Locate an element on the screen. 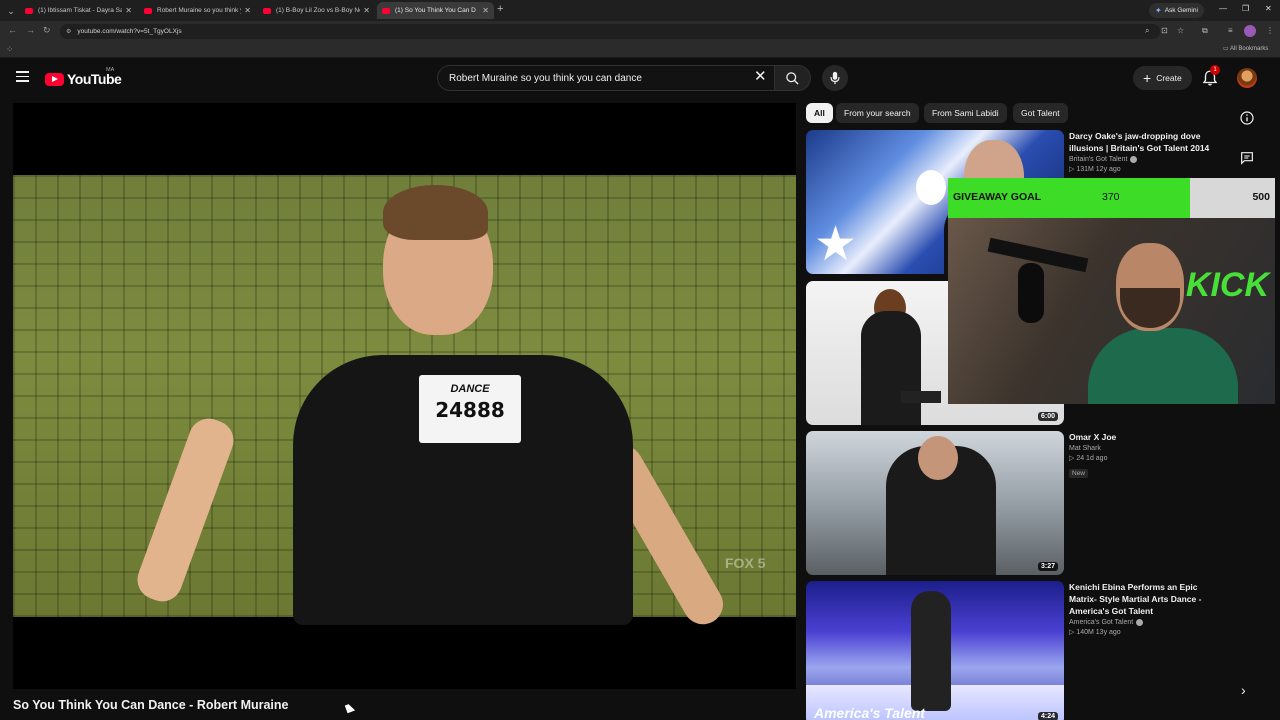 The height and width of the screenshot is (720, 1280). microphone-icon is located at coordinates (835, 78).